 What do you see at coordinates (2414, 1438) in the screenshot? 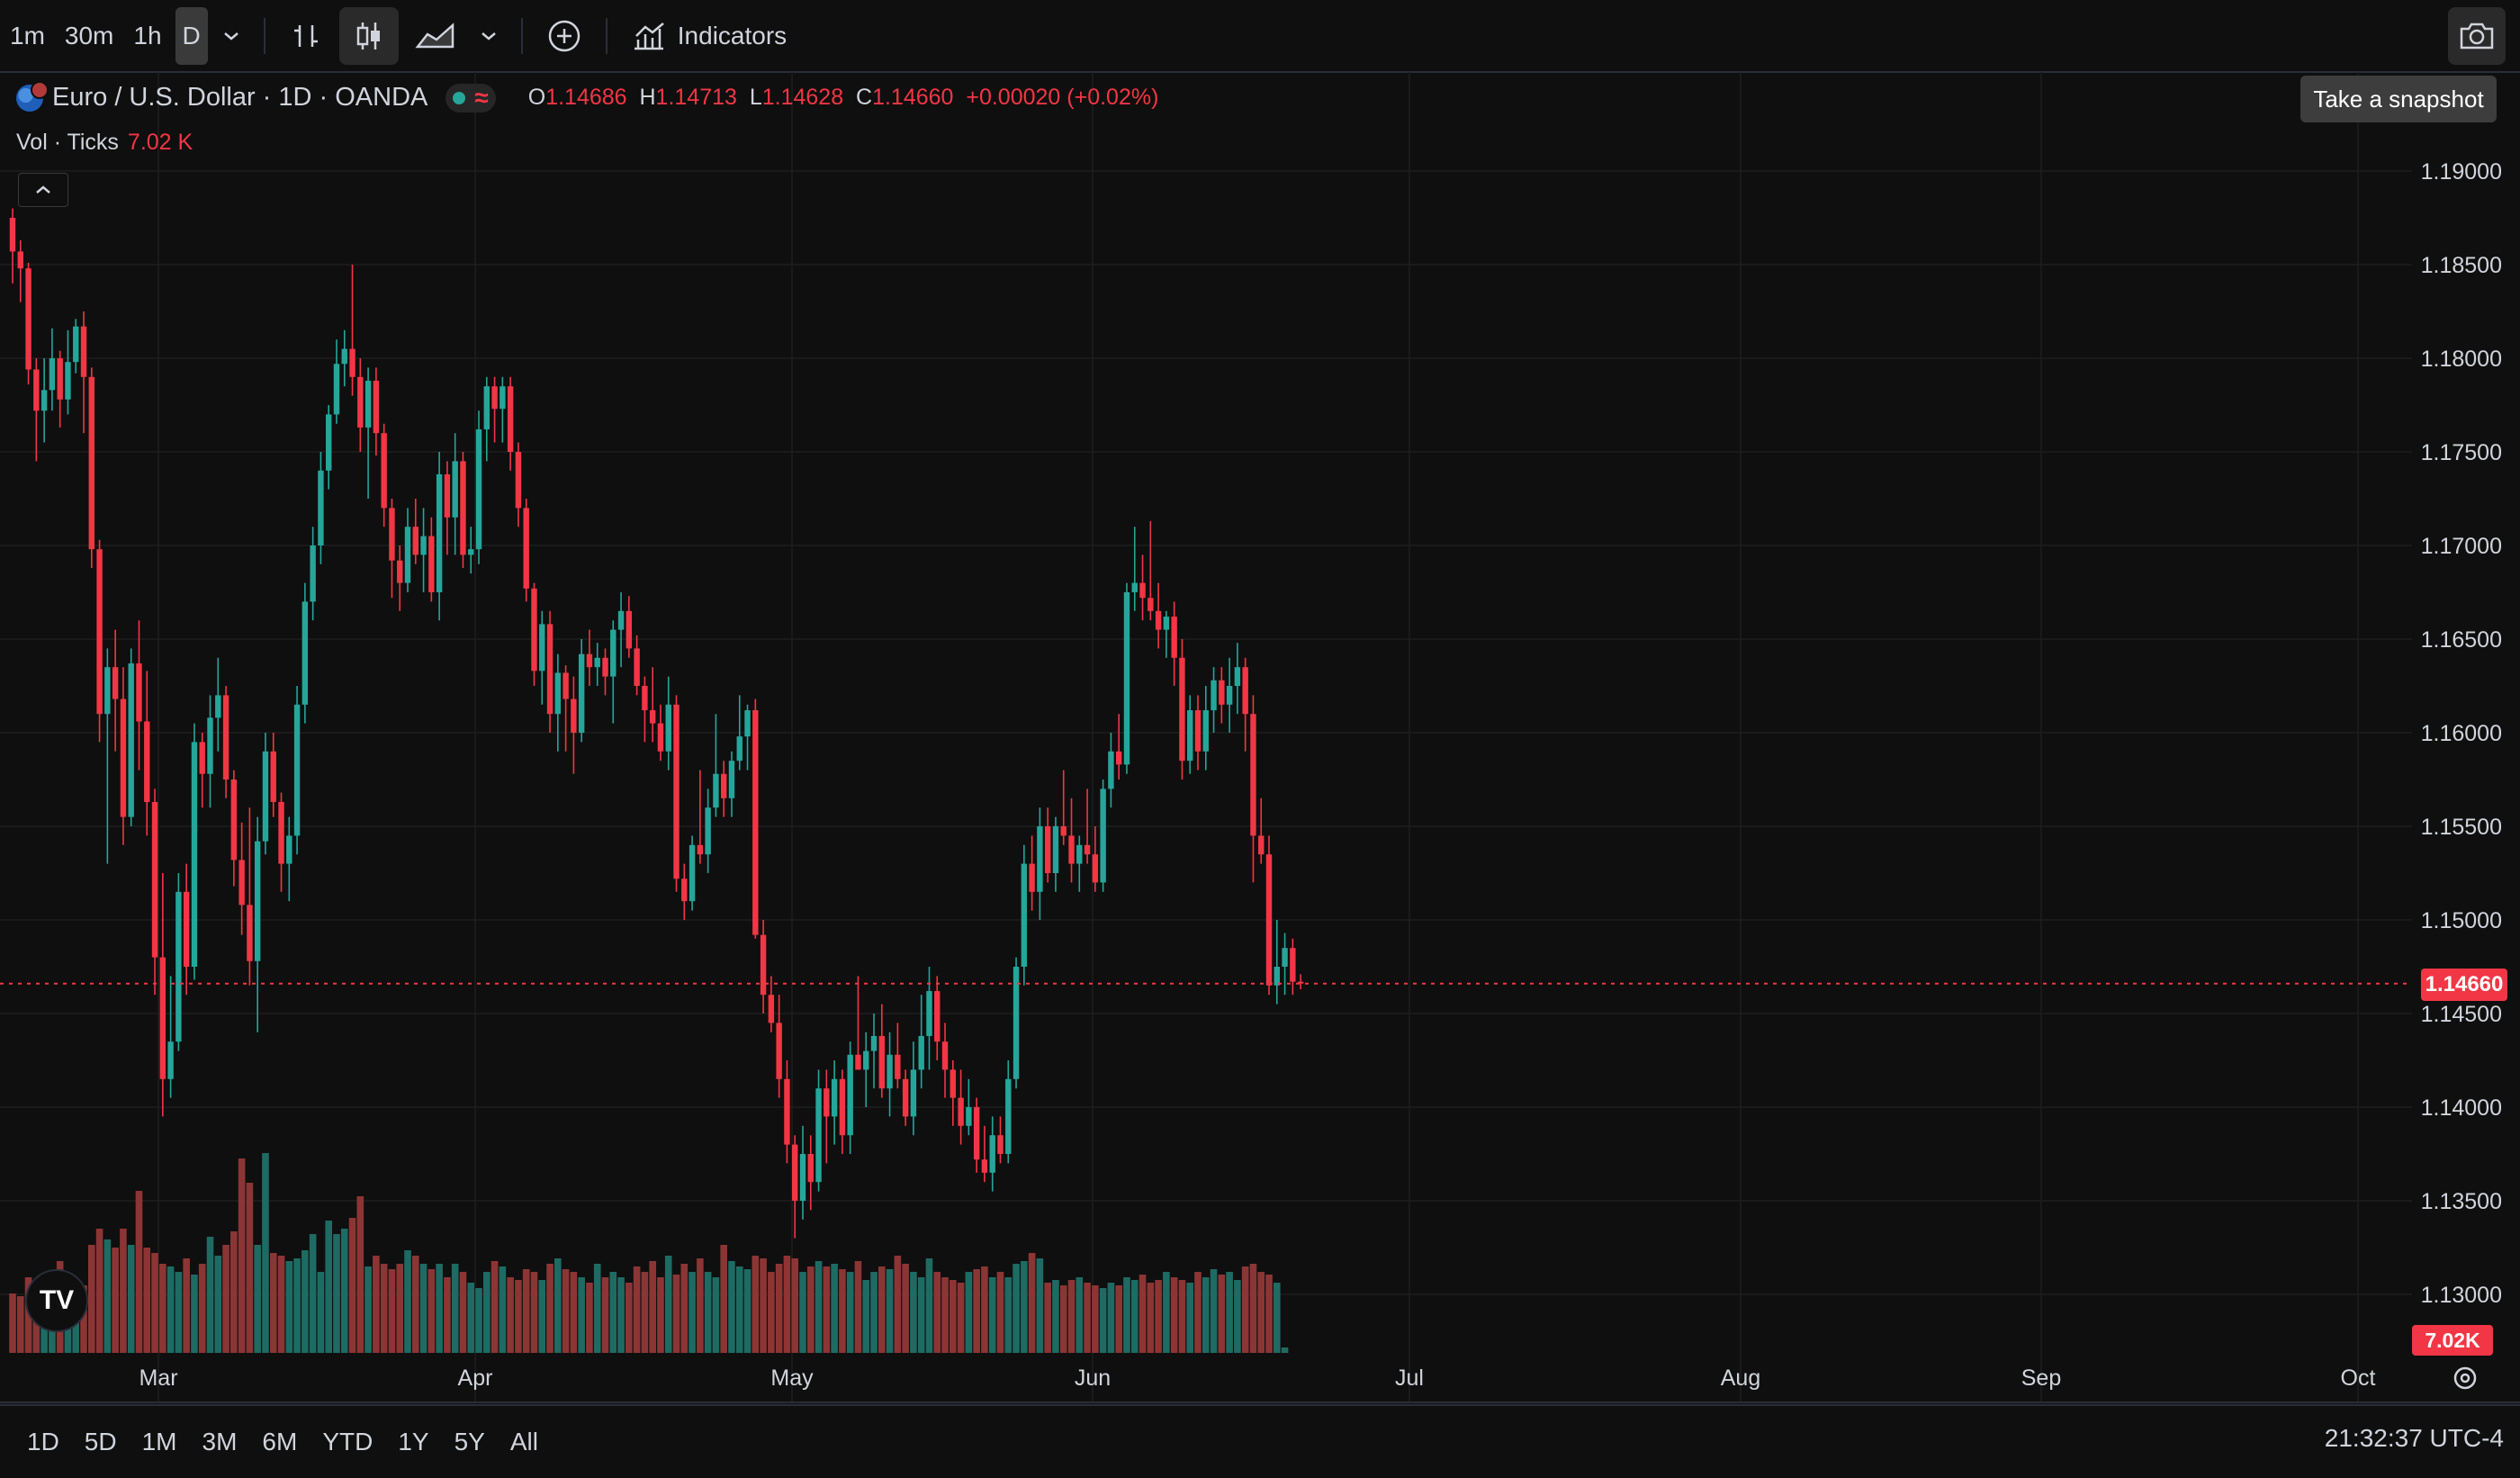
I see `clock: 21:32:37 UTC-4` at bounding box center [2414, 1438].